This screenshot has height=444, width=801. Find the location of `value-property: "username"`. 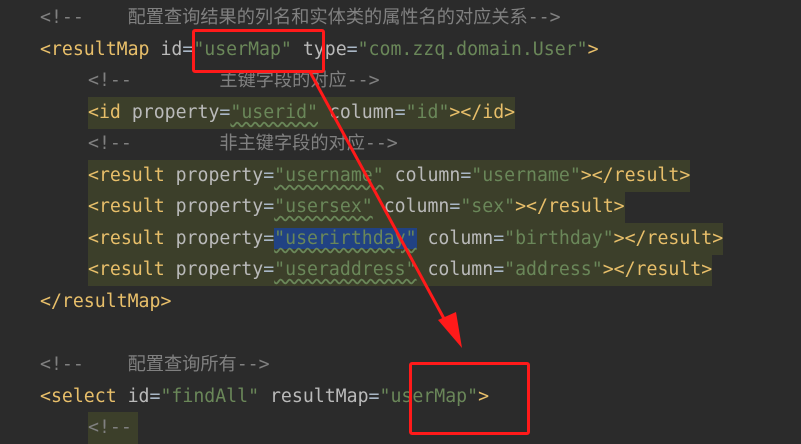

value-property: "username" is located at coordinates (329, 175).